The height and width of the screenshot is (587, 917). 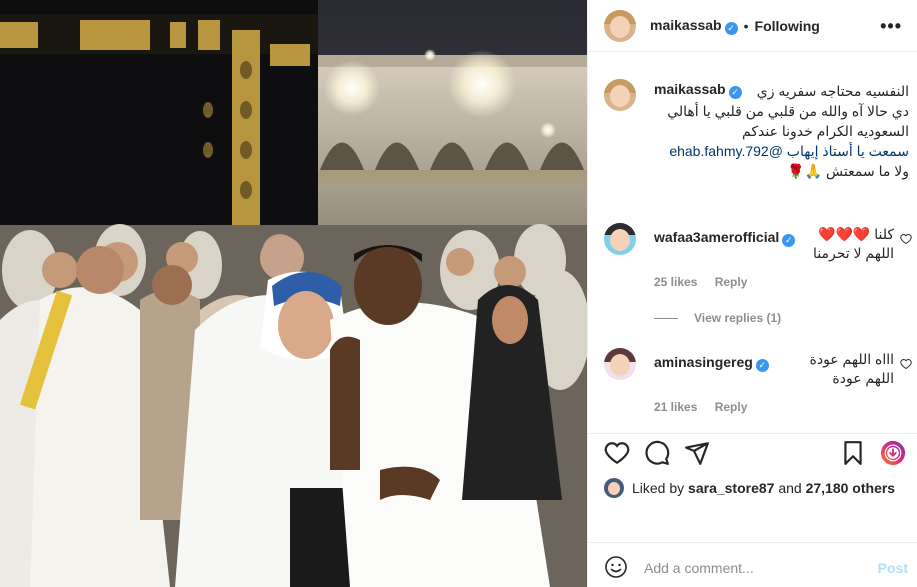 I want to click on caption-avatar, so click(x=620, y=95).